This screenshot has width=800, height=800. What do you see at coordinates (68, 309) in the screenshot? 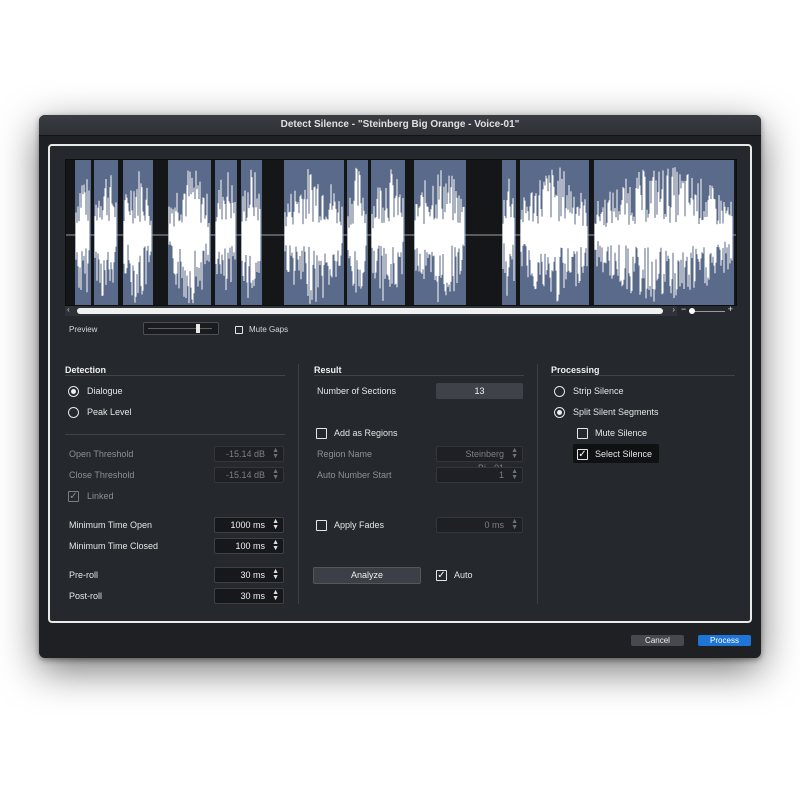
I see `scroll-left-icon: ‹` at bounding box center [68, 309].